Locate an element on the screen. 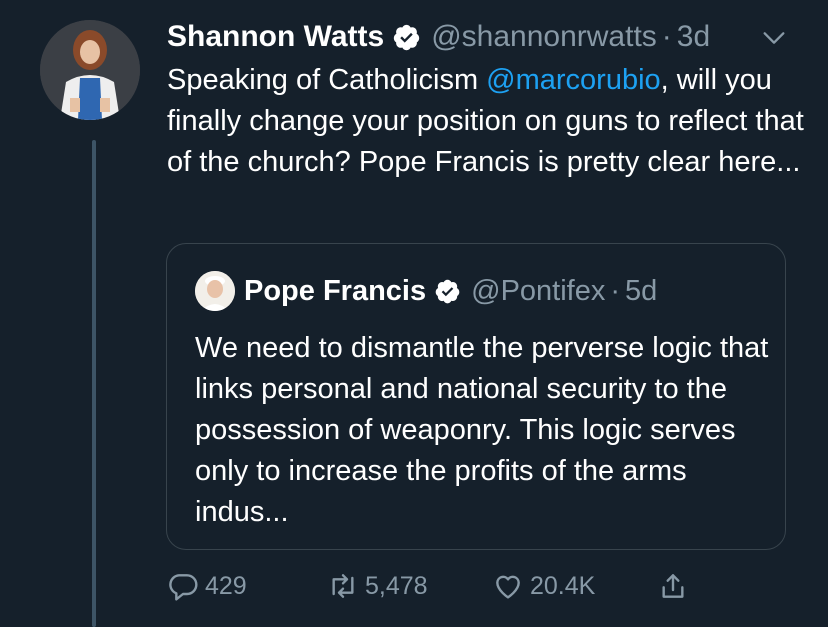 The image size is (828, 627). like-button: 20.4K is located at coordinates (543, 586).